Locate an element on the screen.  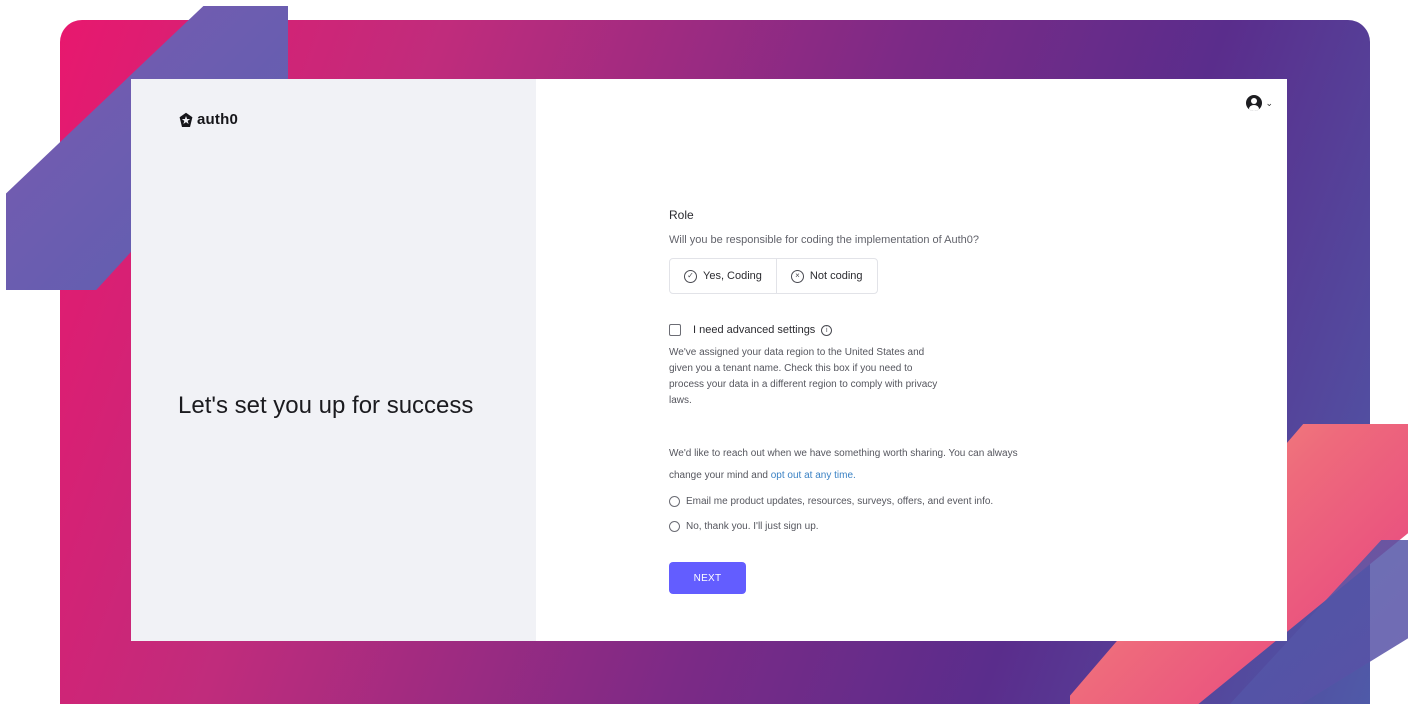
check-circle-icon: ✓ is located at coordinates (690, 276).